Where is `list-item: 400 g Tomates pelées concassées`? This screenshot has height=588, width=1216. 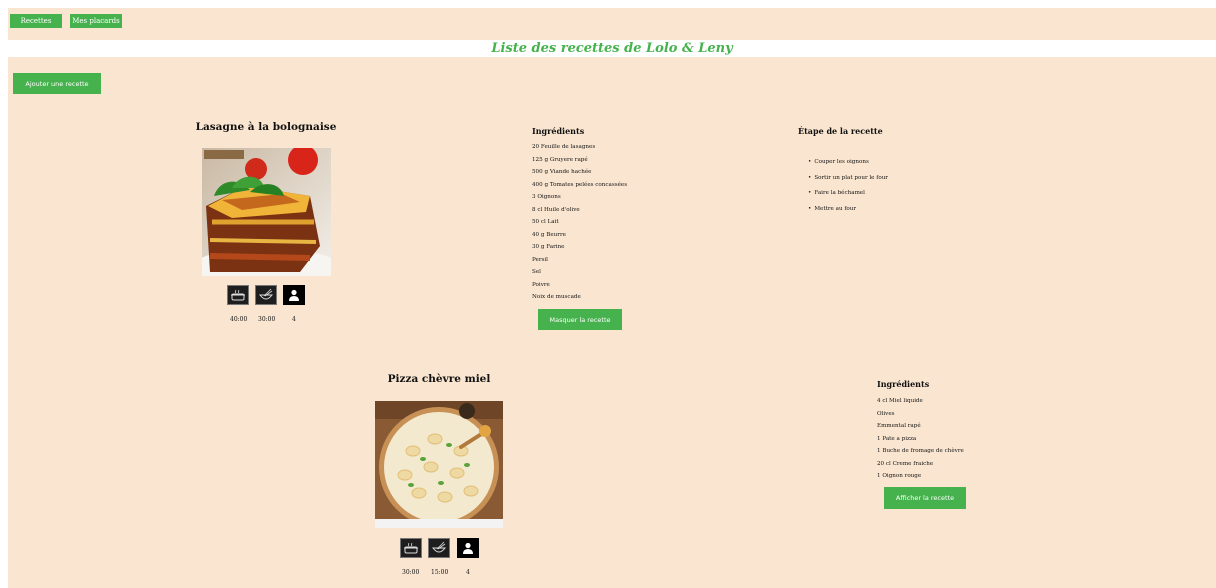 list-item: 400 g Tomates pelées concassées is located at coordinates (580, 184).